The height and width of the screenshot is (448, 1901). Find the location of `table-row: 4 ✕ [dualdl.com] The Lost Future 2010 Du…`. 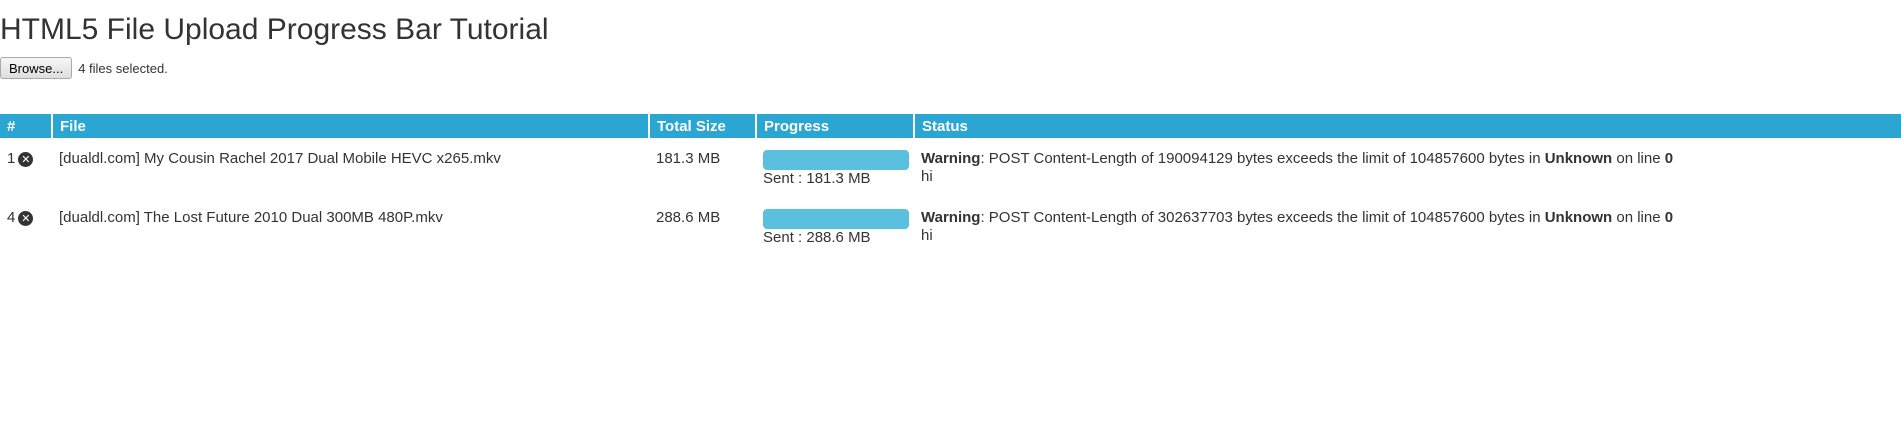

table-row: 4 ✕ [dualdl.com] The Lost Future 2010 Du… is located at coordinates (950, 224).